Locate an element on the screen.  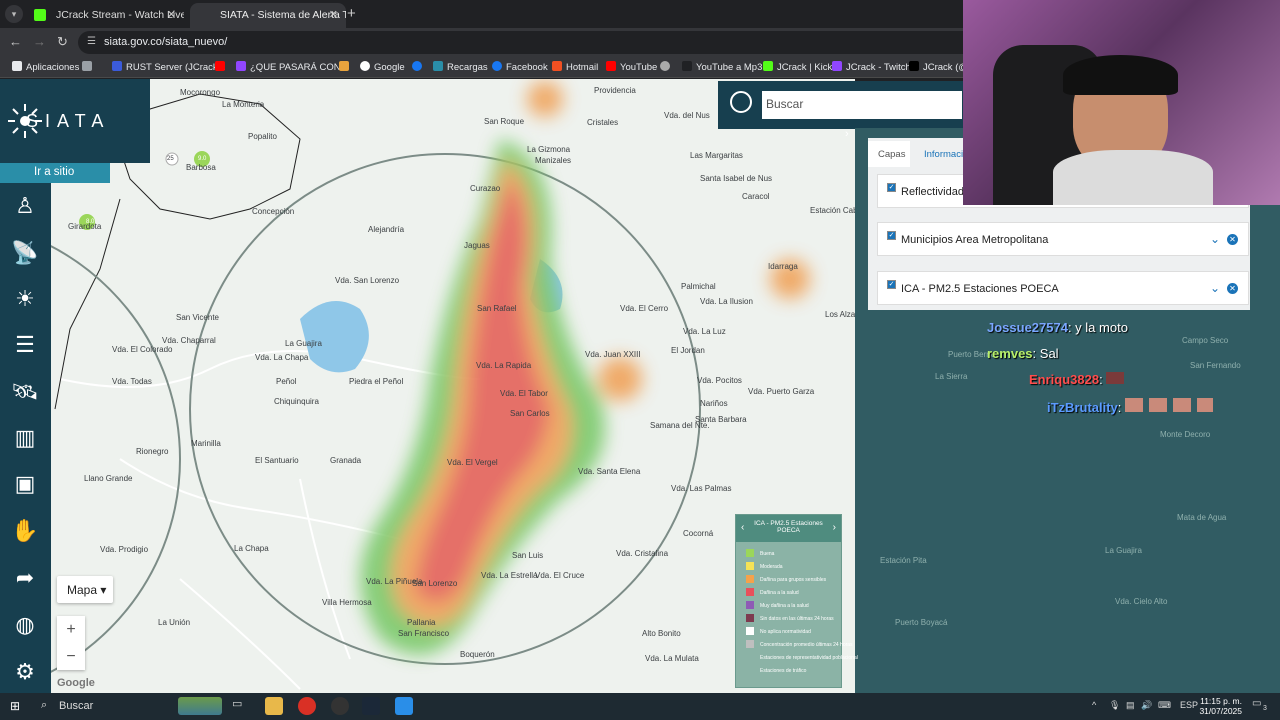
steam-icon is located at coordinates (371, 706).